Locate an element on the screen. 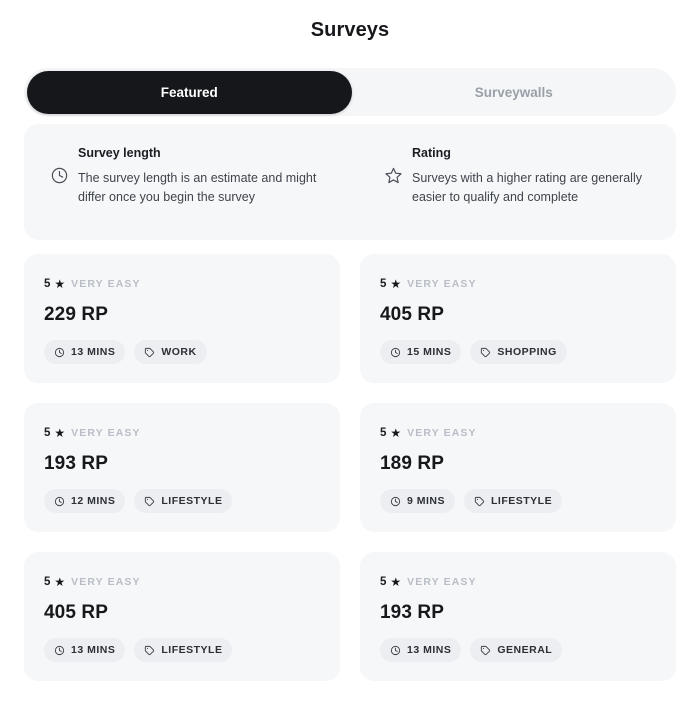  duration-pill: 15 MINS is located at coordinates (421, 352).